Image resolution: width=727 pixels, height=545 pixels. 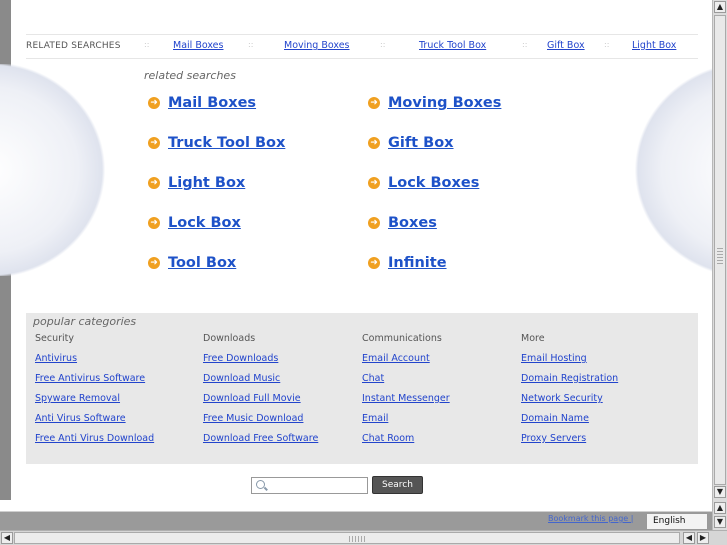 I want to click on related-search-item: ➜ Lock Boxes, so click(x=423, y=183).